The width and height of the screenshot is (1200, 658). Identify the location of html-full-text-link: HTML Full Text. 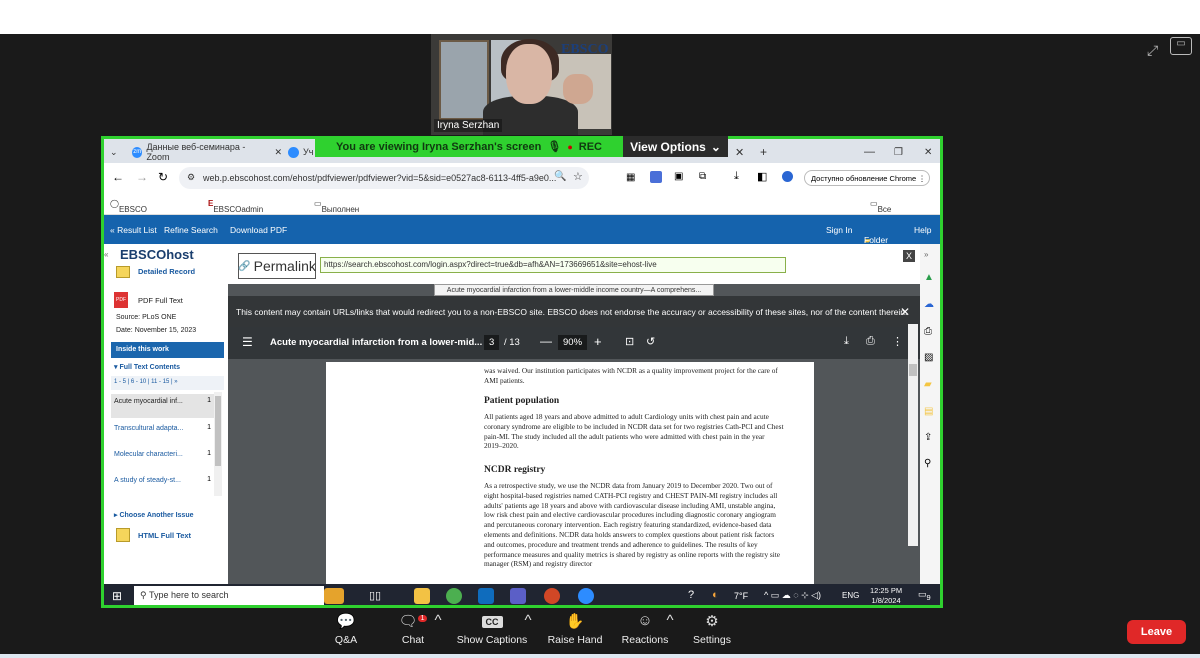
(164, 535).